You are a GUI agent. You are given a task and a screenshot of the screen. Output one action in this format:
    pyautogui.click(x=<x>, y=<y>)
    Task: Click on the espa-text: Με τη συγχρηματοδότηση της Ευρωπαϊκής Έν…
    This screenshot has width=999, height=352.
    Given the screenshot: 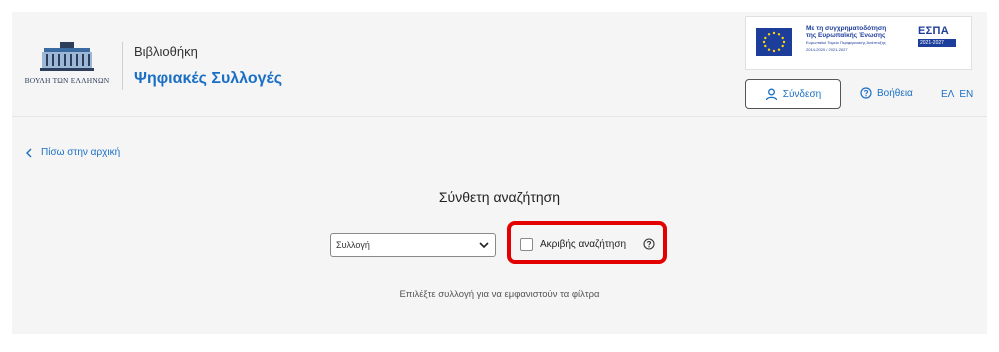 What is the action you would take?
    pyautogui.click(x=860, y=38)
    